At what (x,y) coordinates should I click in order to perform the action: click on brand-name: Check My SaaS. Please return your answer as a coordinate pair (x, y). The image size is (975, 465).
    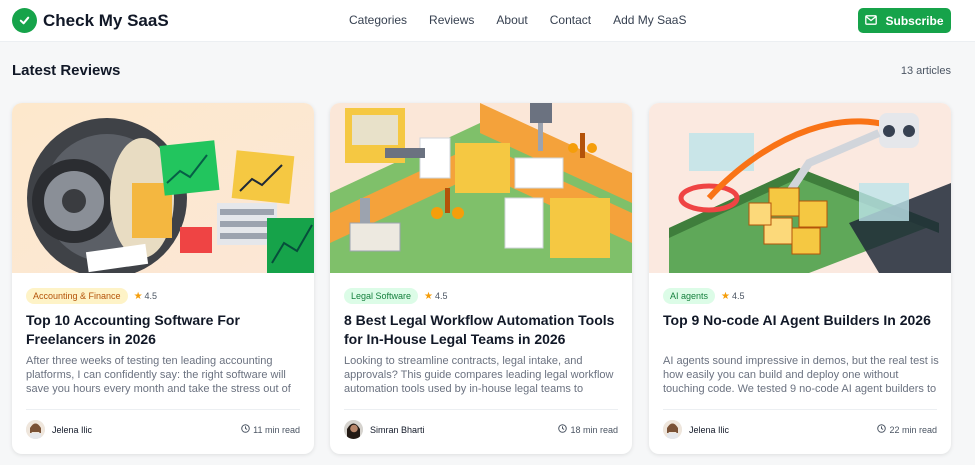
    Looking at the image, I should click on (106, 20).